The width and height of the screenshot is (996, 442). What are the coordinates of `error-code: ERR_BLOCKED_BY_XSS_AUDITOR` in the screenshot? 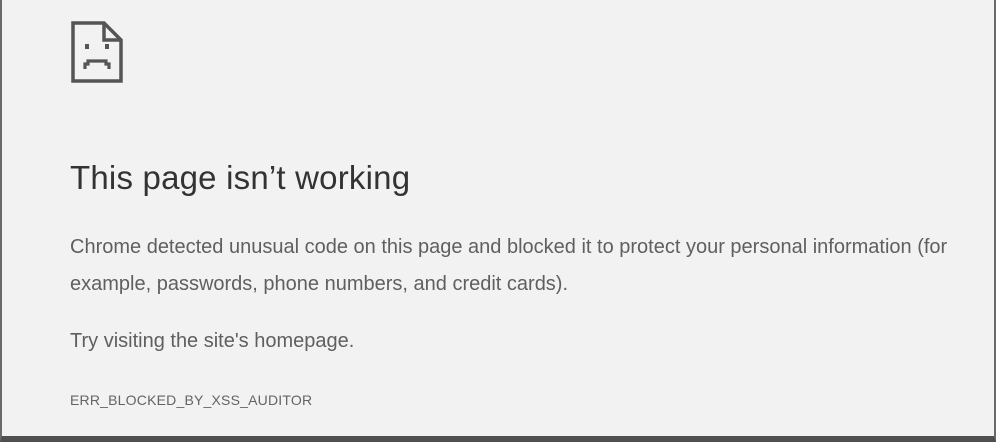 It's located at (191, 400).